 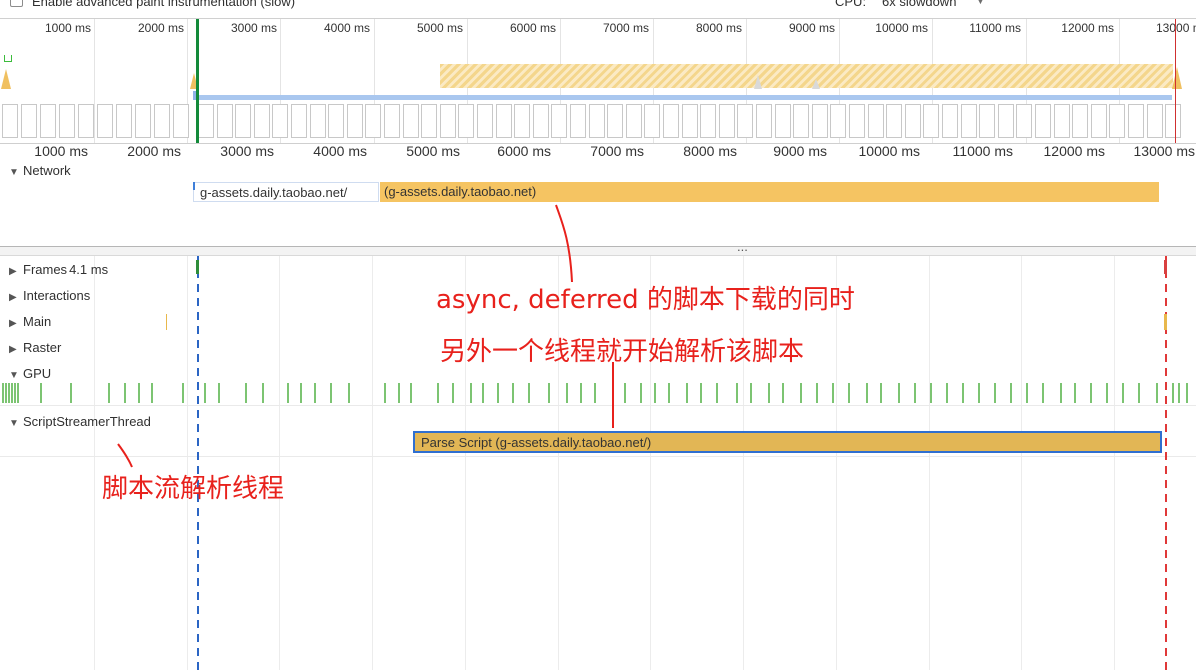 What do you see at coordinates (645, 300) in the screenshot?
I see `annotation-text: async, deferred 的脚本下载的同时` at bounding box center [645, 300].